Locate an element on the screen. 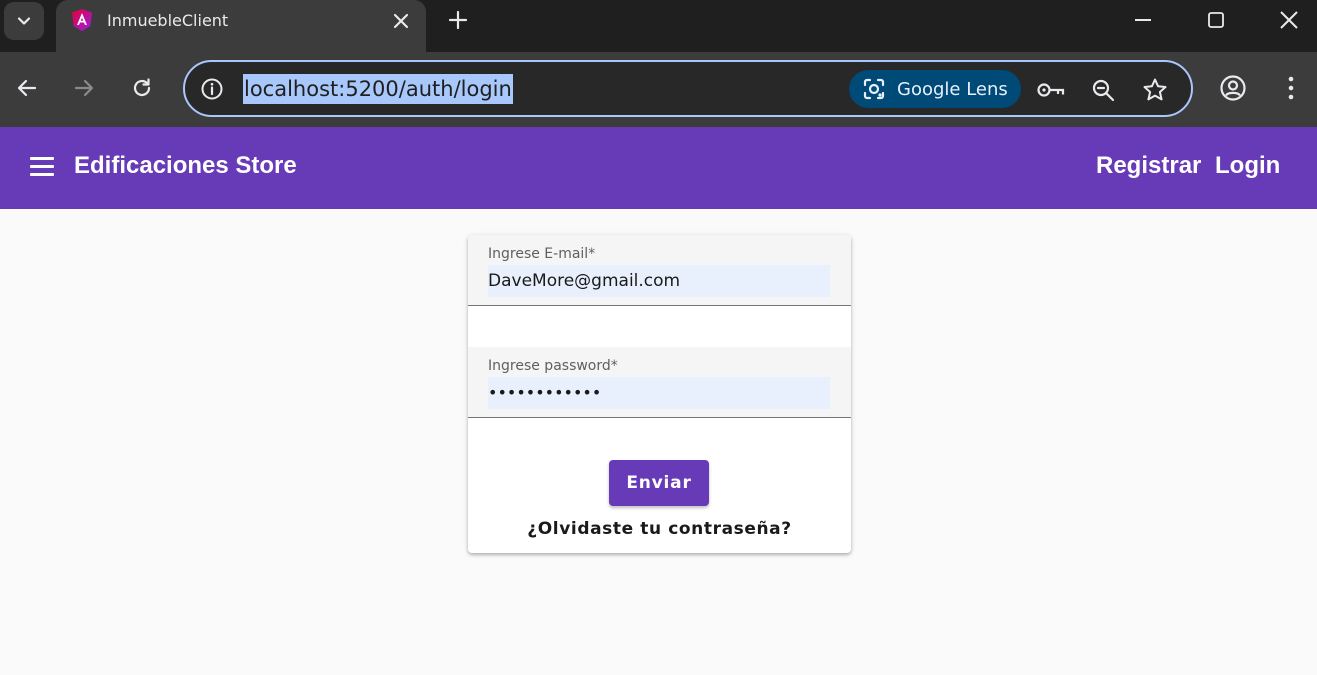  key-icon is located at coordinates (1051, 90).